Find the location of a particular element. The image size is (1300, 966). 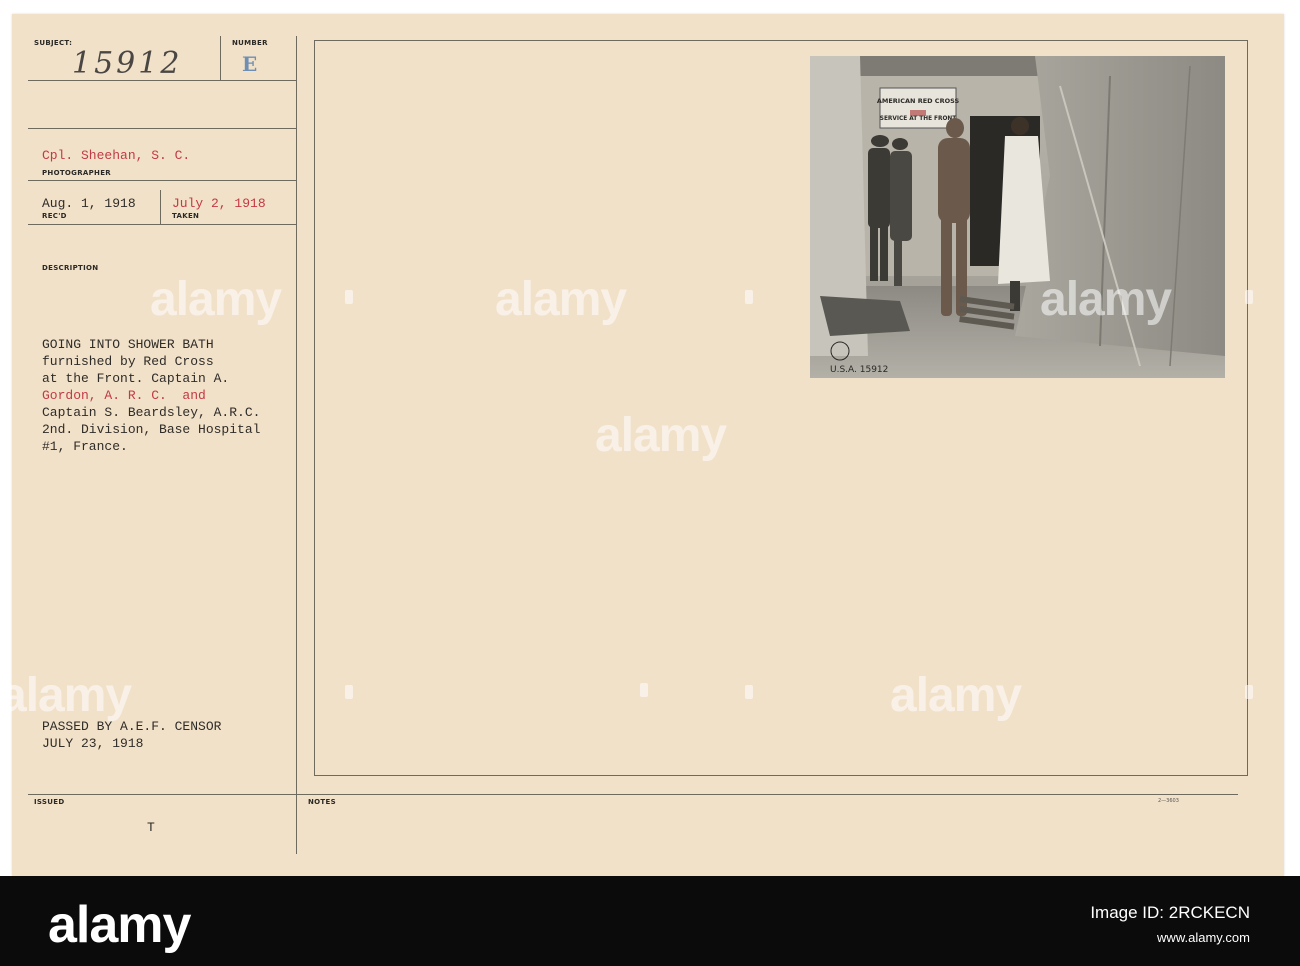

issued-mark: T is located at coordinates (151, 827).